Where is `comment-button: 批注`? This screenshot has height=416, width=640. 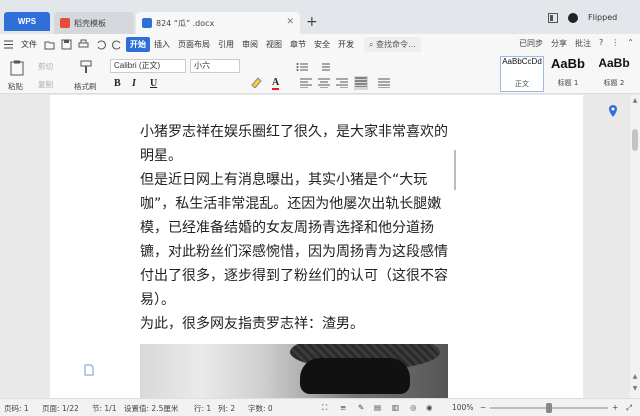 comment-button: 批注 is located at coordinates (583, 43).